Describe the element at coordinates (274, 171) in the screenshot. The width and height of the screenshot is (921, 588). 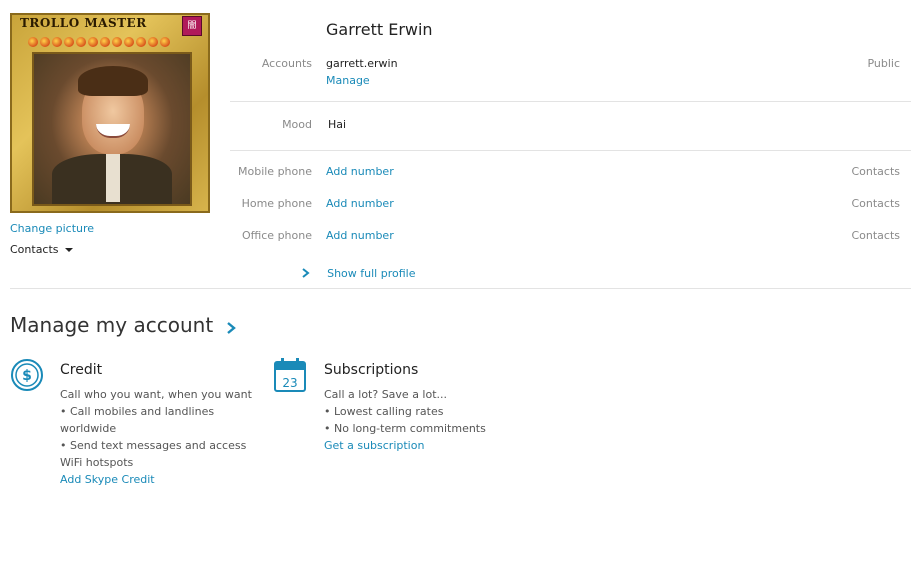
I see `mobile-phone-label: Mobile phone` at that location.